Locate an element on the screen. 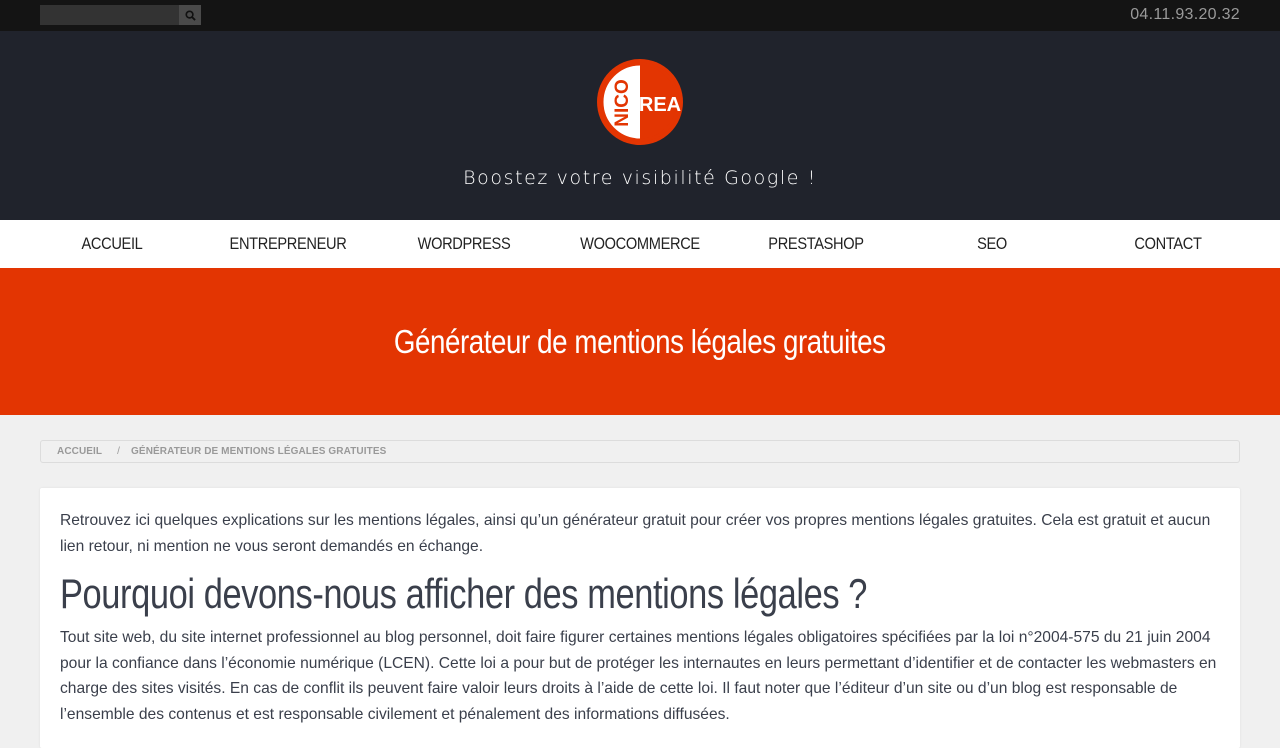 This screenshot has width=1280, height=748. search-button is located at coordinates (190, 15).